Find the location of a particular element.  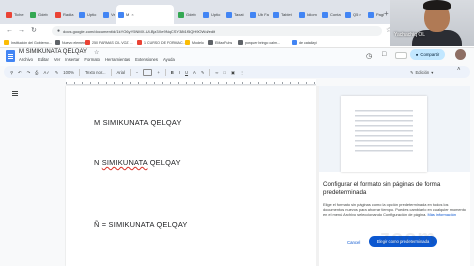

bookmark-item: EMaxFuhs is located at coordinates (220, 42).